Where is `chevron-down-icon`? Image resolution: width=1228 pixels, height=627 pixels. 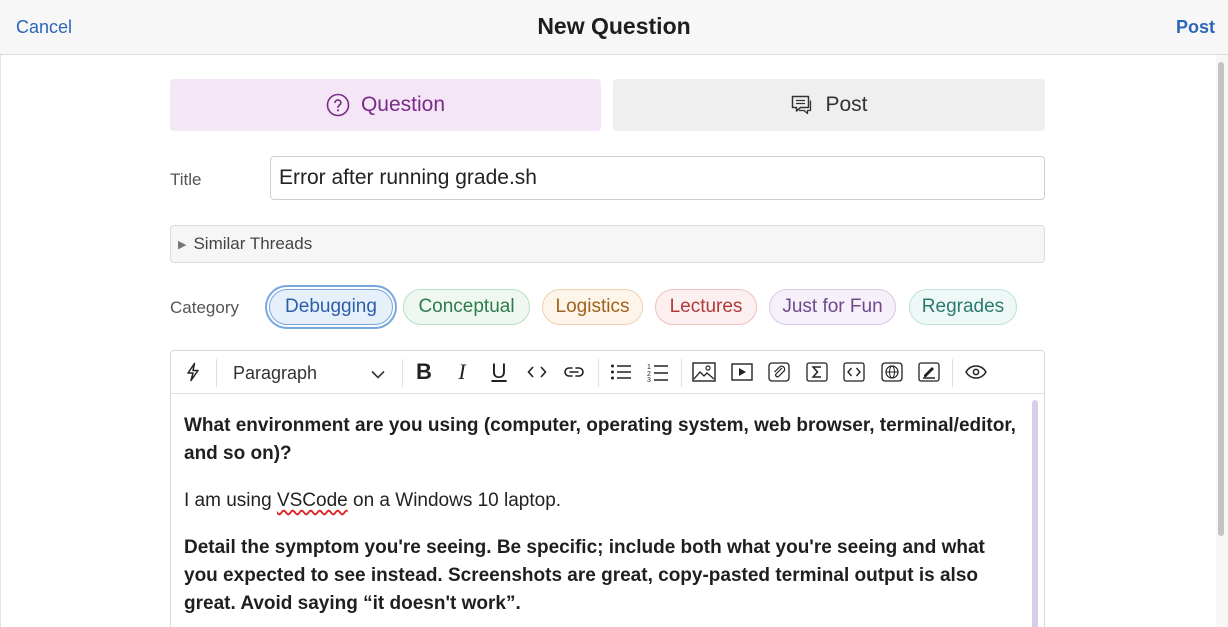
chevron-down-icon is located at coordinates (378, 373).